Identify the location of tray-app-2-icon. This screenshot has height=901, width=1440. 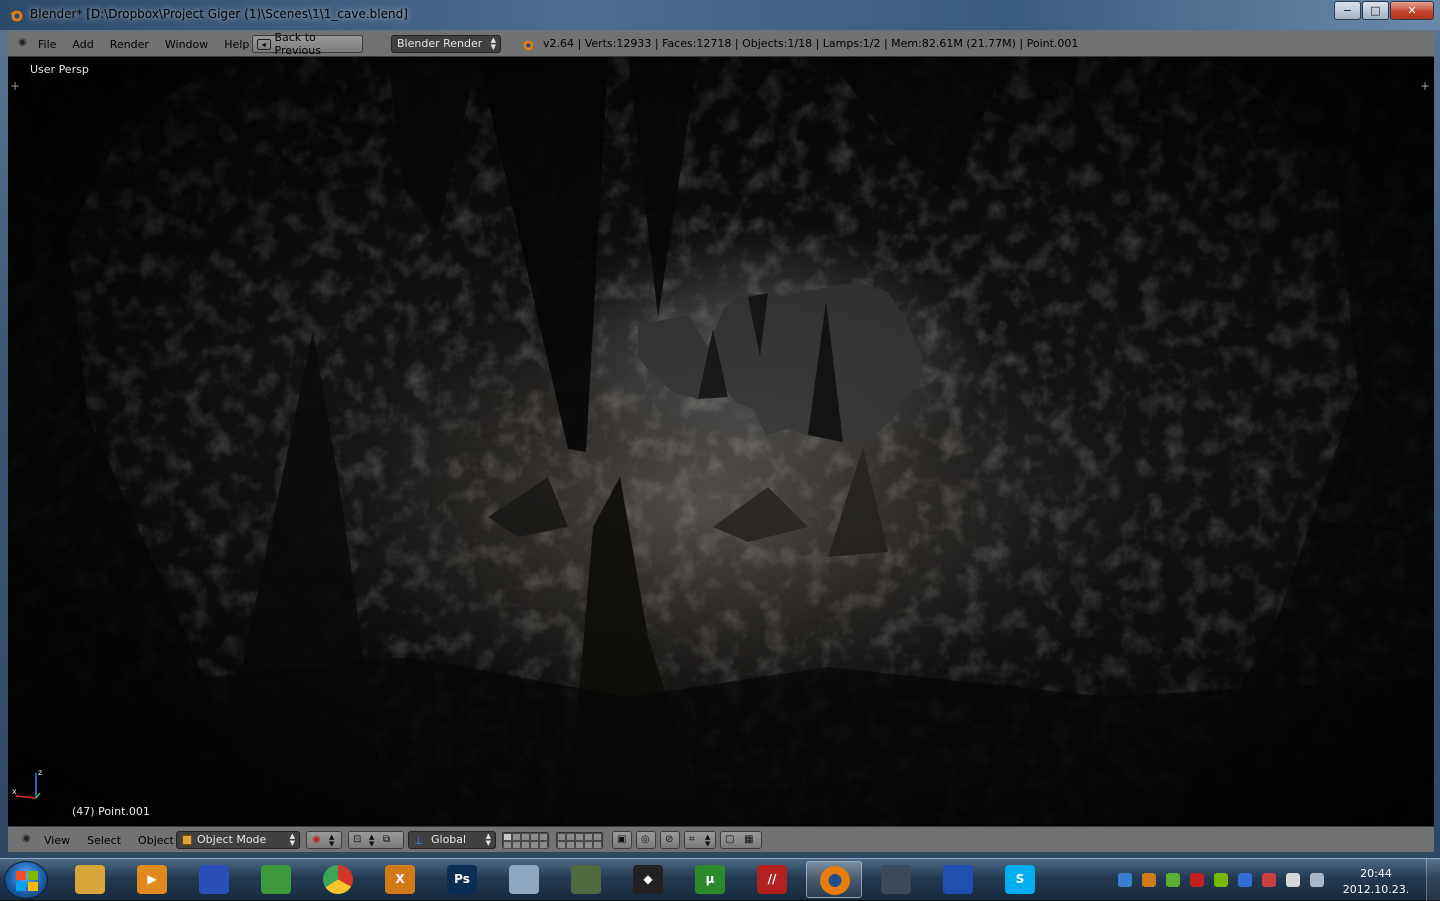
(1173, 880).